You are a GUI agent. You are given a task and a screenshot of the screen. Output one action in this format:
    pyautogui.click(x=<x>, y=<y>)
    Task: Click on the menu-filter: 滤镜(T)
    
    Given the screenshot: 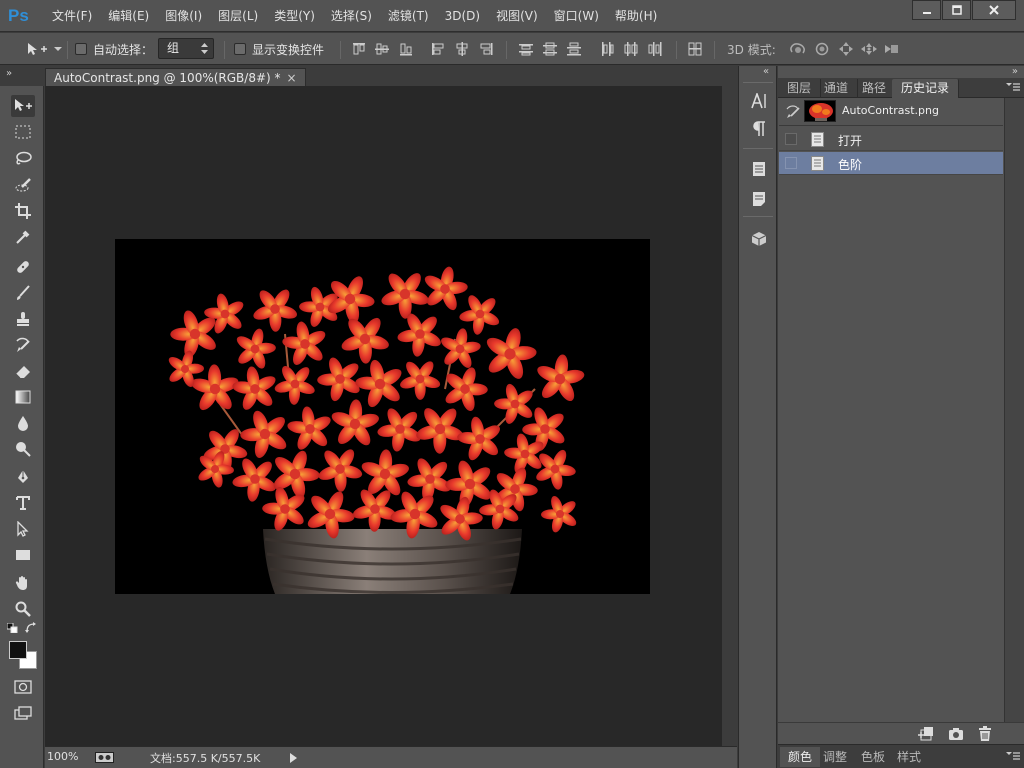 What is the action you would take?
    pyautogui.click(x=408, y=16)
    